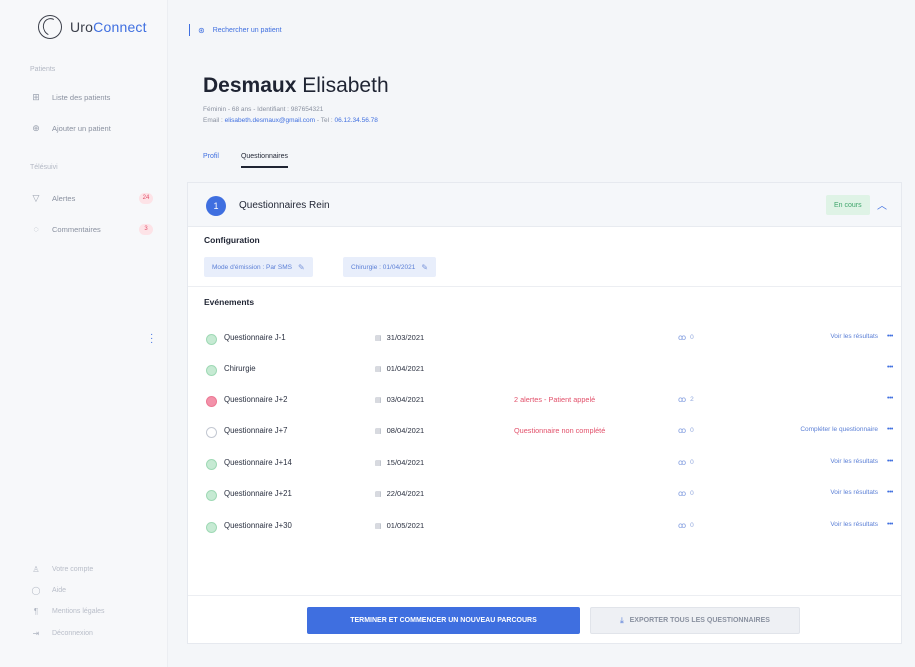 The height and width of the screenshot is (667, 915). I want to click on event-date-value: 01/04/2021, so click(405, 368).